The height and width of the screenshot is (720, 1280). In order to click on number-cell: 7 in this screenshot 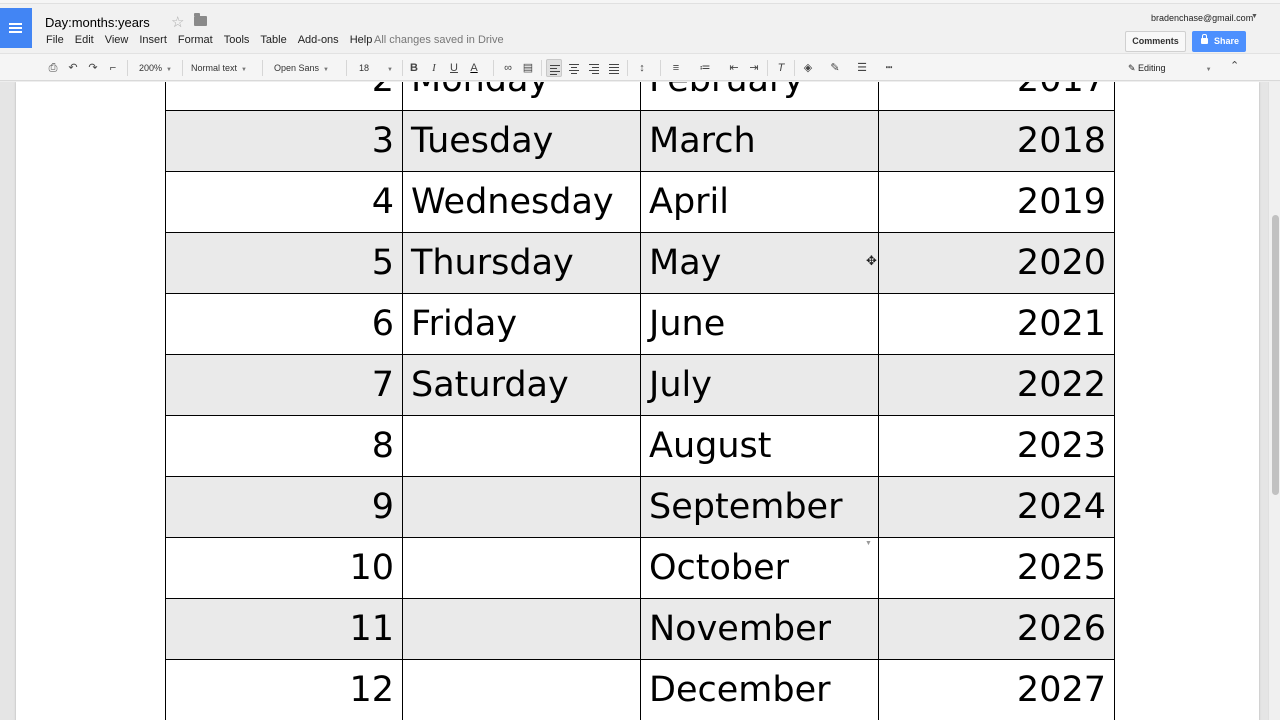, I will do `click(284, 385)`.